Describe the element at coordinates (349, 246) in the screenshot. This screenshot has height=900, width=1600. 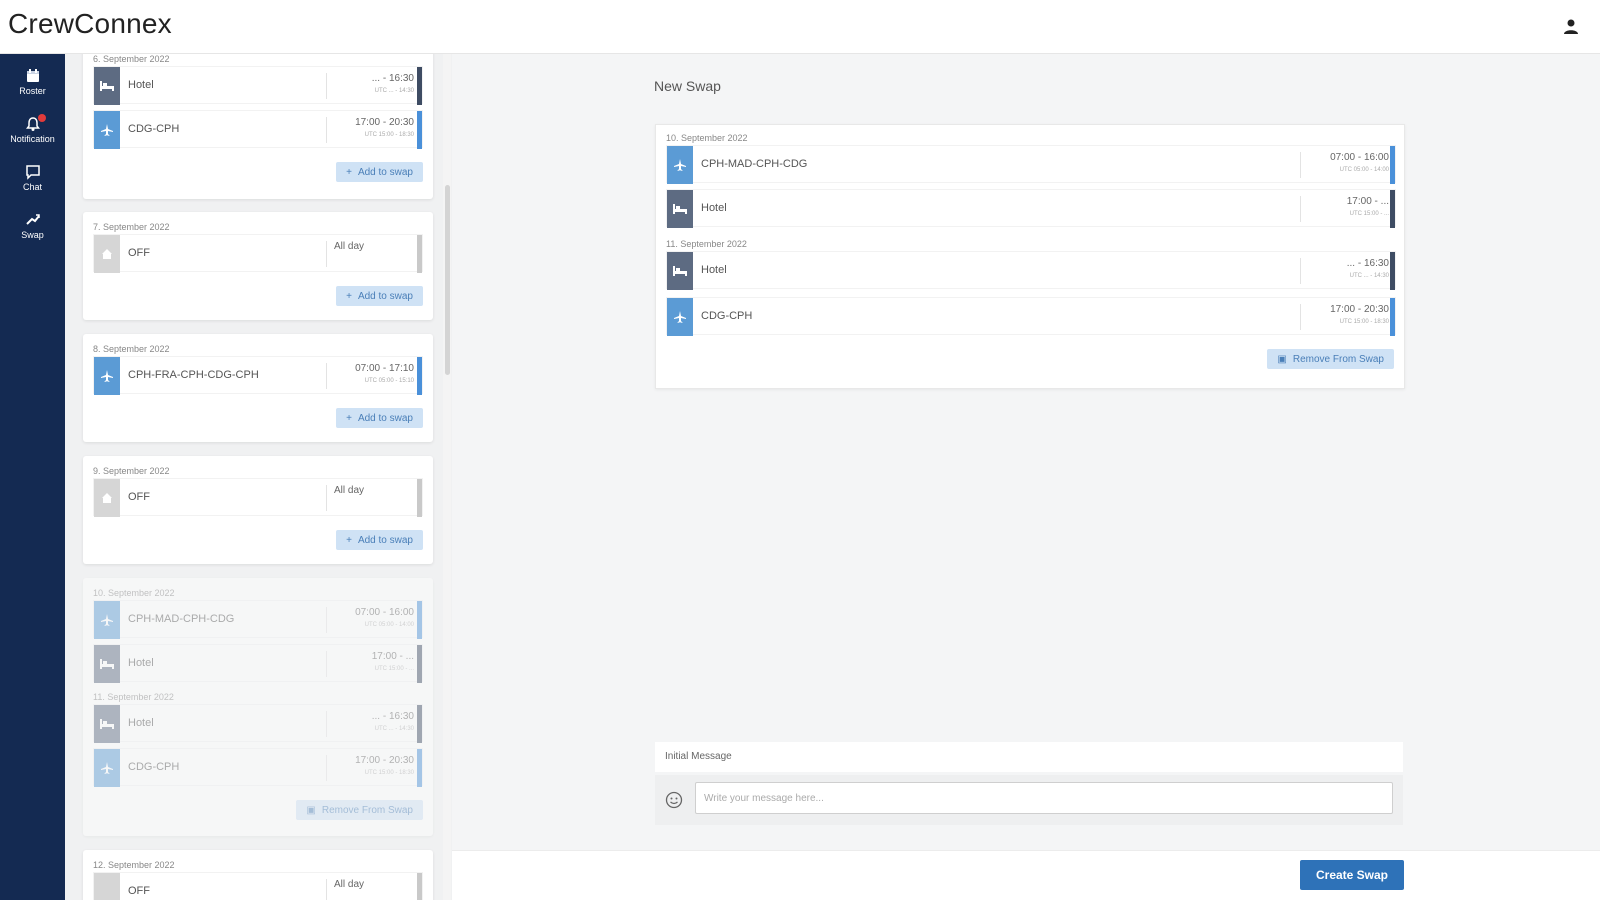
I see `duty-time: All day` at that location.